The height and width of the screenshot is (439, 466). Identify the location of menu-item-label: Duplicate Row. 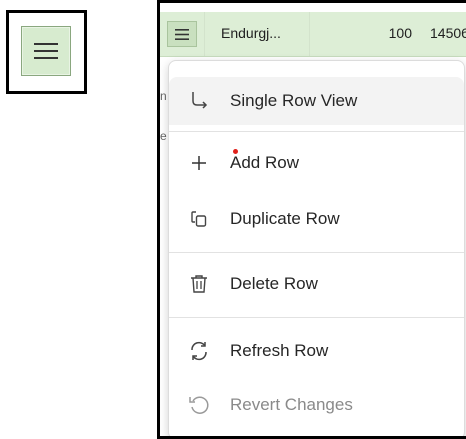
(285, 218).